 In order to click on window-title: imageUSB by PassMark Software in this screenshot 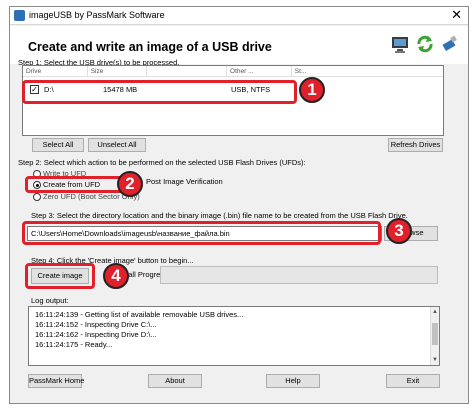, I will do `click(97, 15)`.